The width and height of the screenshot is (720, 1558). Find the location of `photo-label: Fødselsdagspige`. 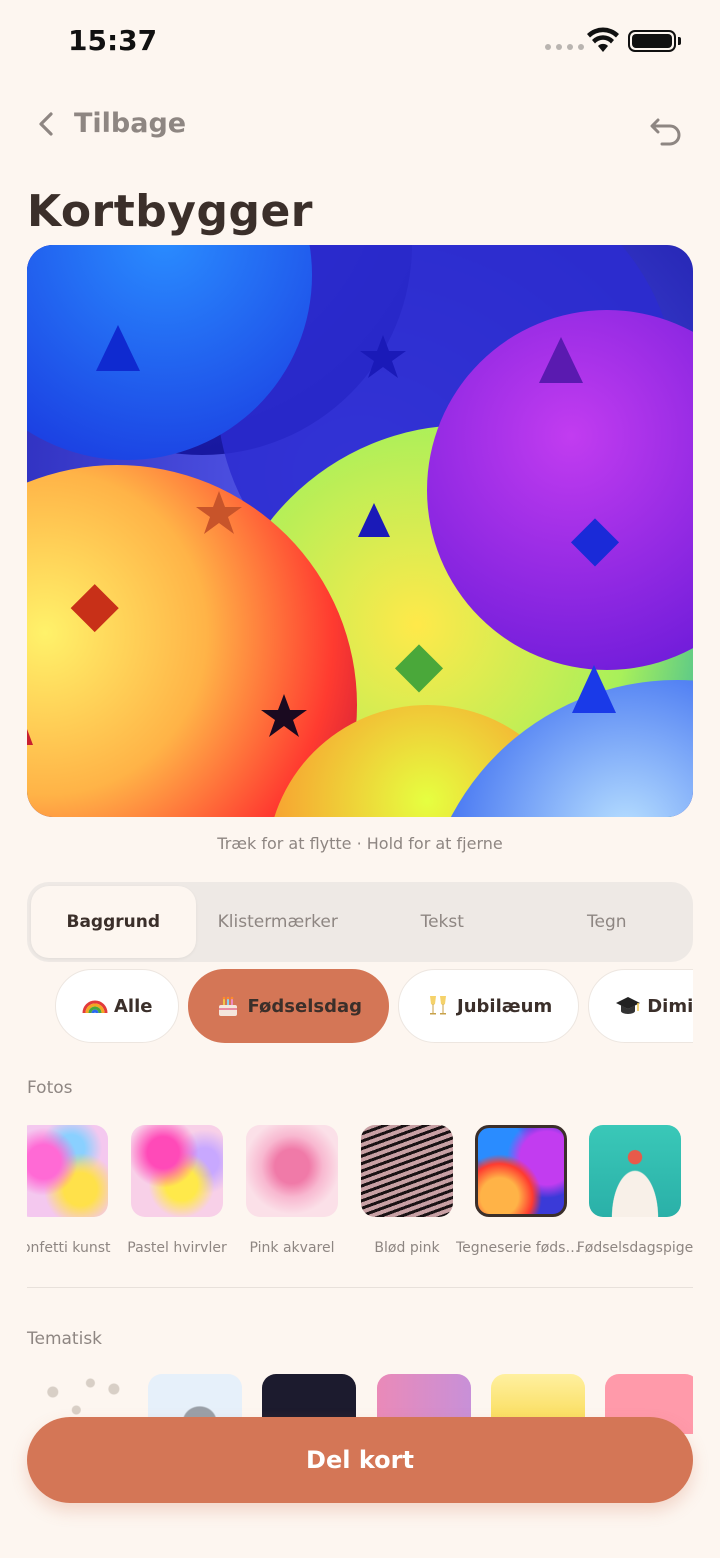

photo-label: Fødselsdagspige is located at coordinates (634, 1248).